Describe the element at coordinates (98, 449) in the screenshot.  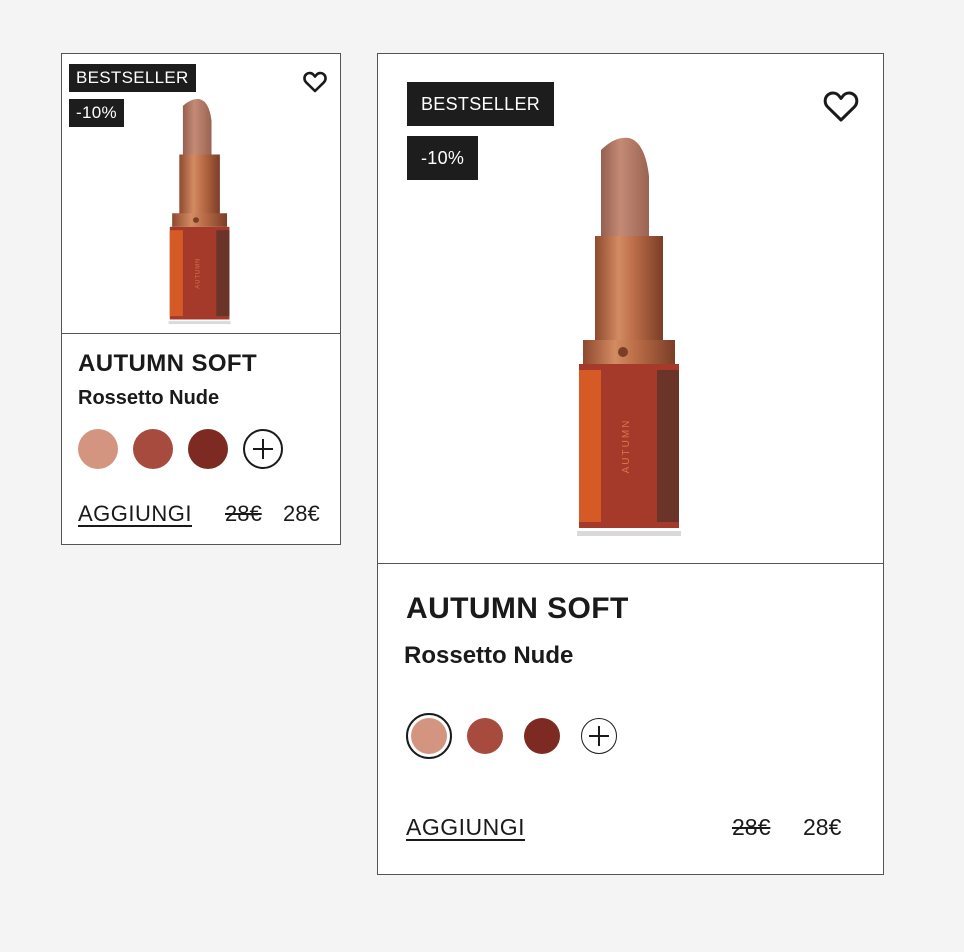
I see `color-swatch-nude` at that location.